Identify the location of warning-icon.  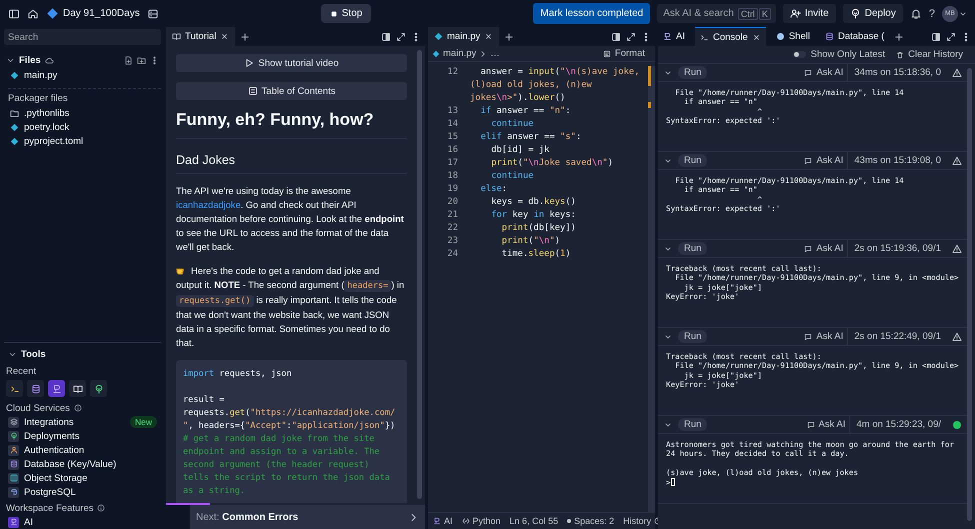
(957, 161).